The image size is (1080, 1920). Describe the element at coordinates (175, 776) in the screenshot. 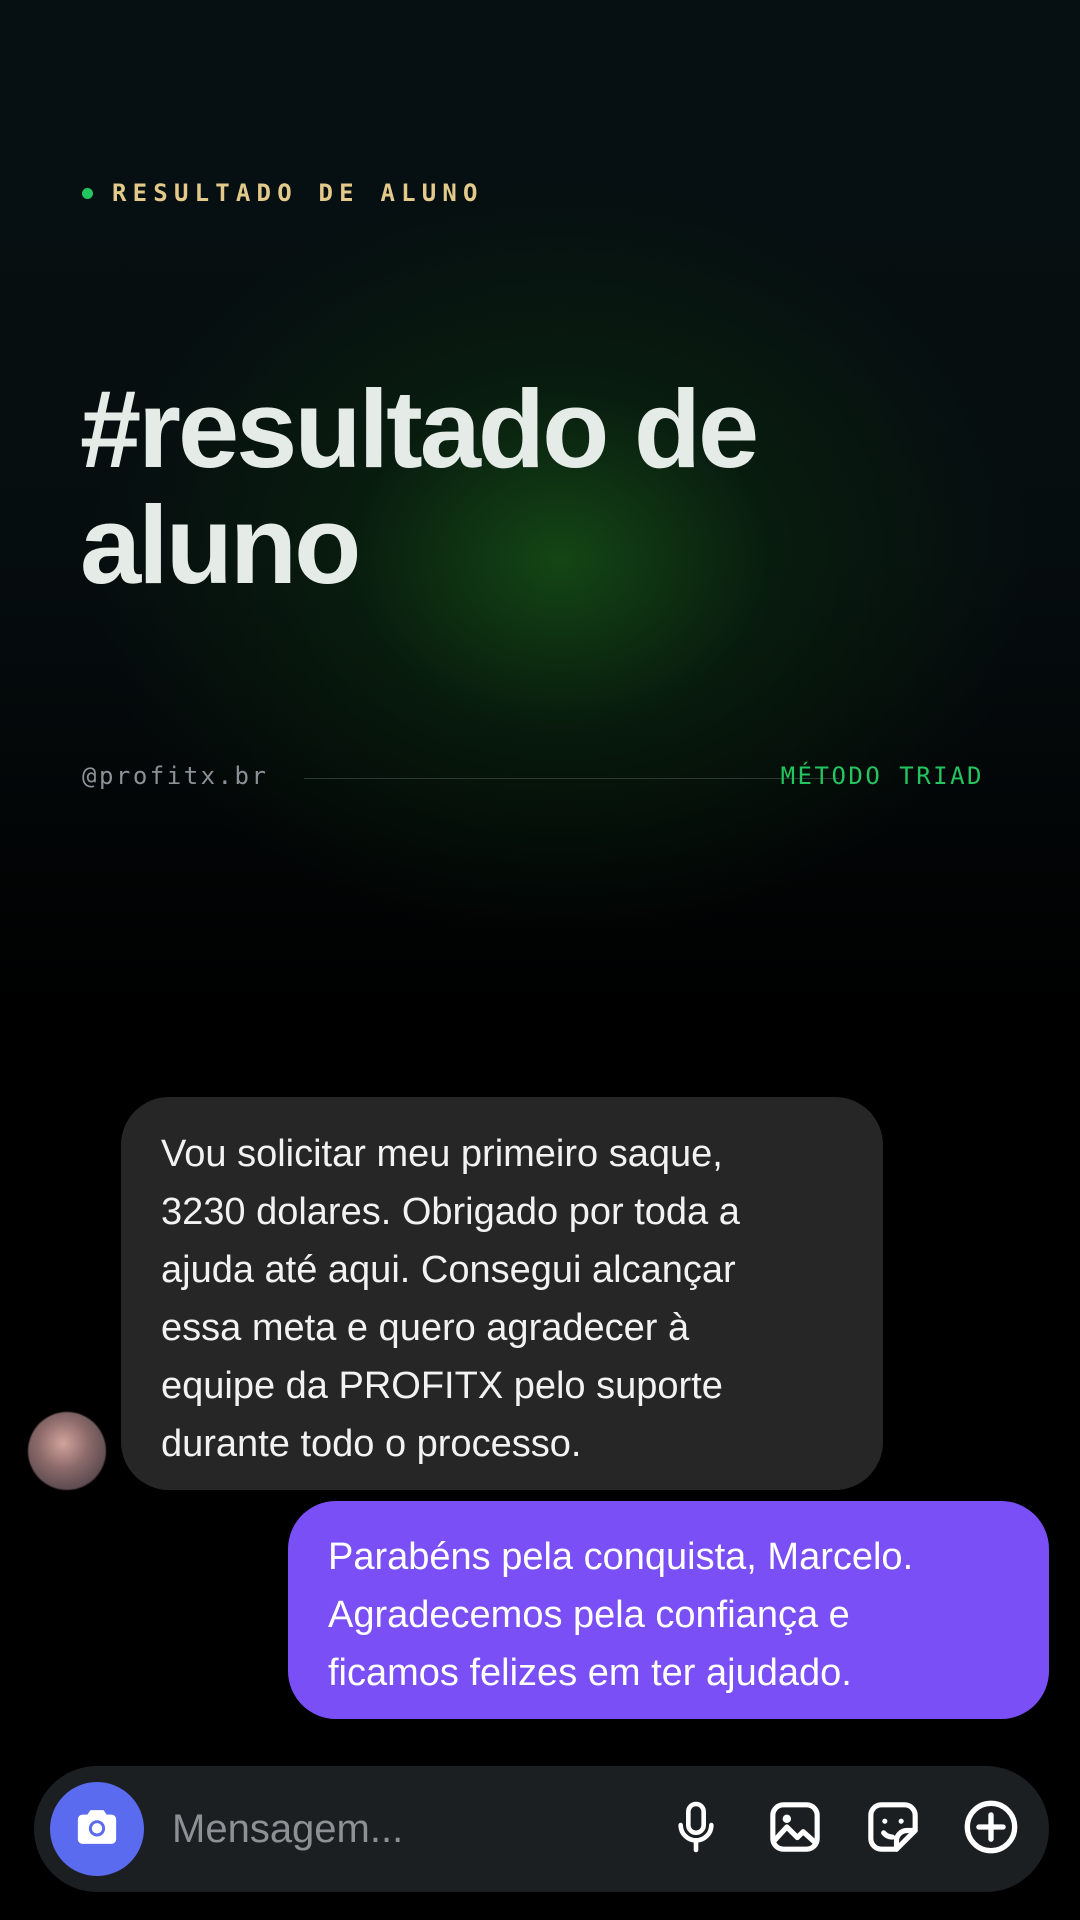

I see `profile-handle: @profitx.br` at that location.